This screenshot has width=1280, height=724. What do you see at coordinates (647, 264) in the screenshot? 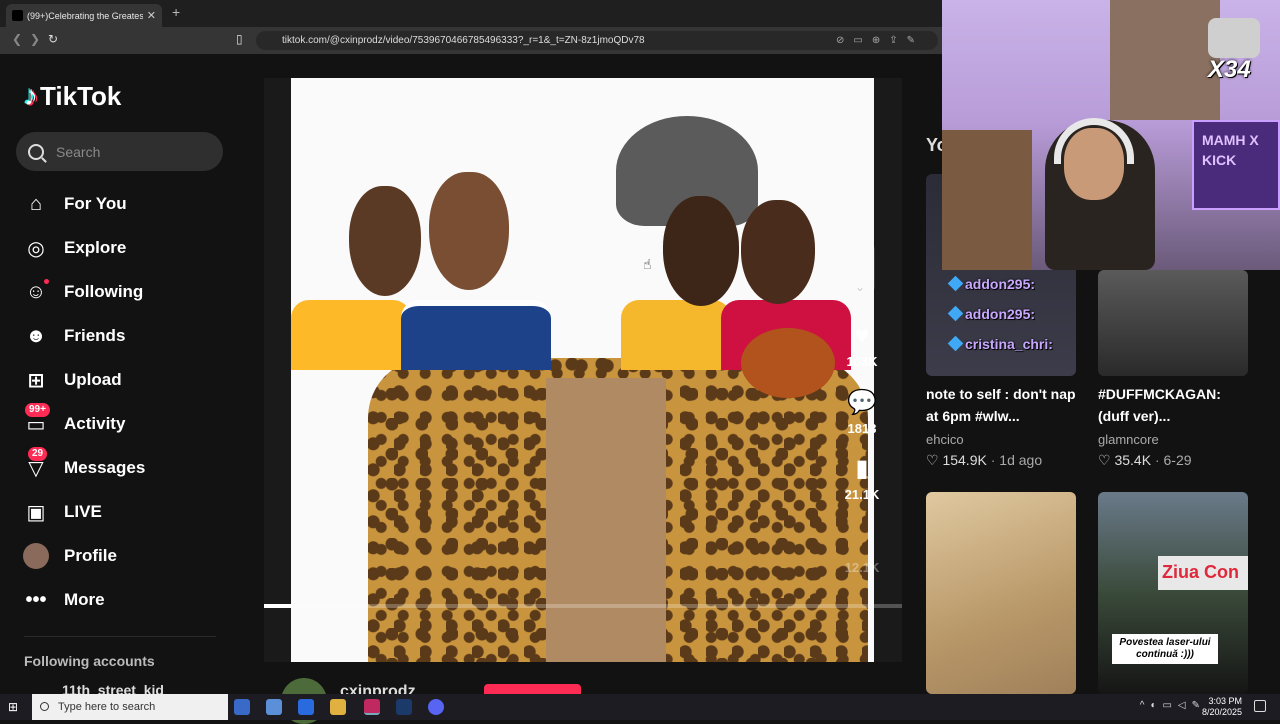
I see `mouse-cursor-icon: ☝` at bounding box center [647, 264].